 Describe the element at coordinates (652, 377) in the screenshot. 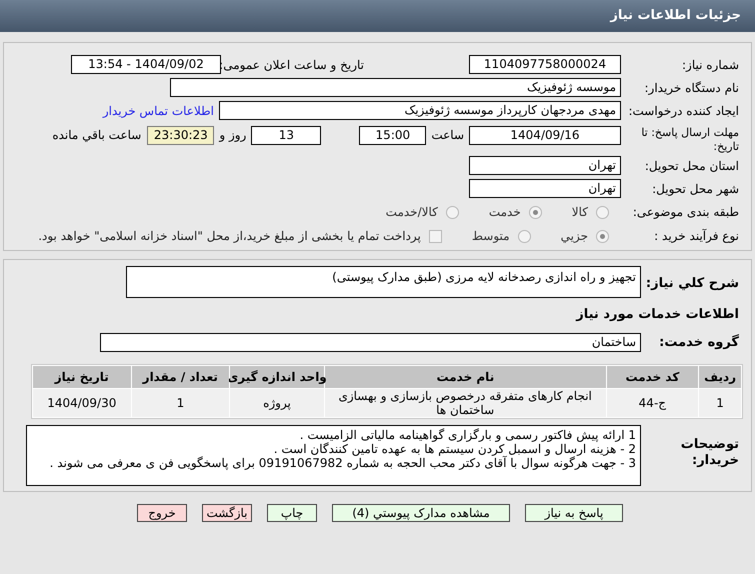

I see `column-header: کد خدمت` at that location.